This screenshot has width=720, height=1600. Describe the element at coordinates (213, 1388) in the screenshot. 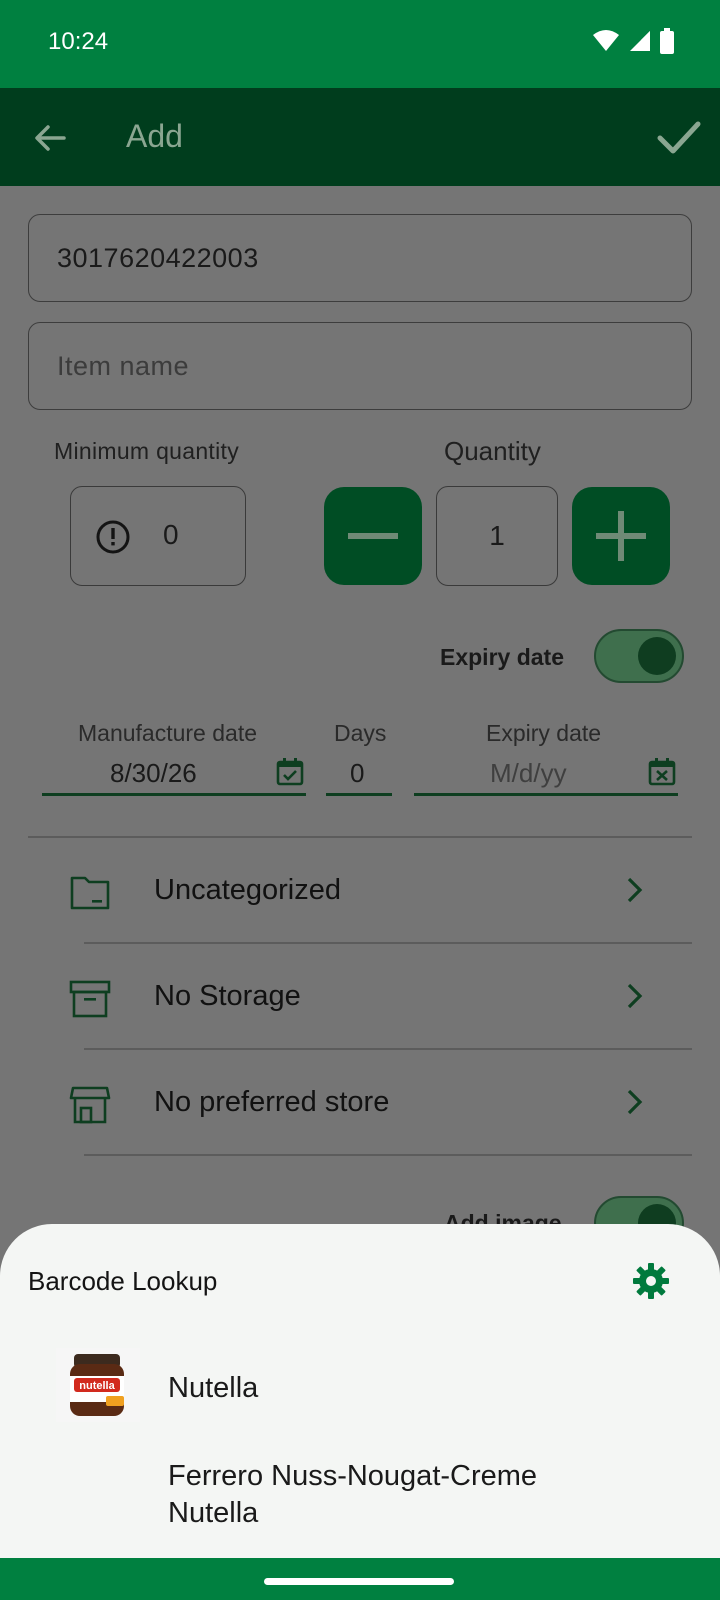

I see `result-title: Nutella` at that location.